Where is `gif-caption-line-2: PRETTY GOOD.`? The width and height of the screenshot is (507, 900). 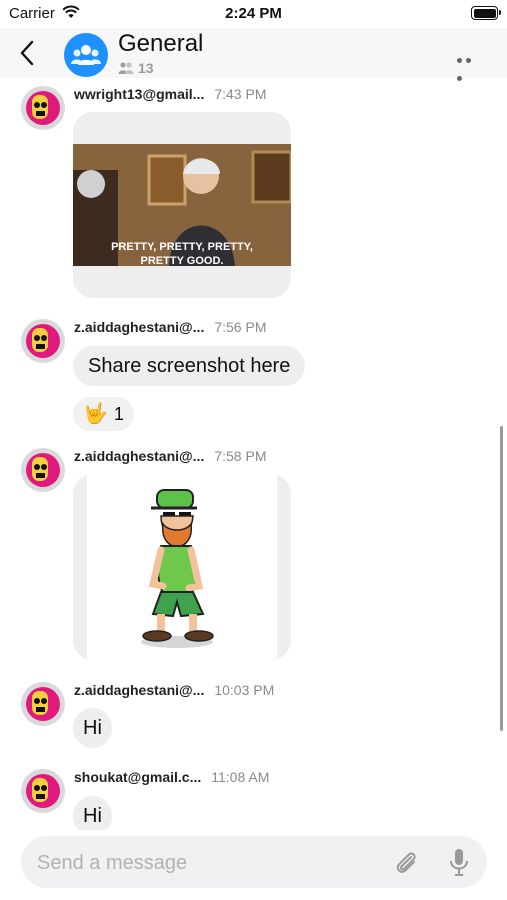 gif-caption-line-2: PRETTY GOOD. is located at coordinates (182, 261).